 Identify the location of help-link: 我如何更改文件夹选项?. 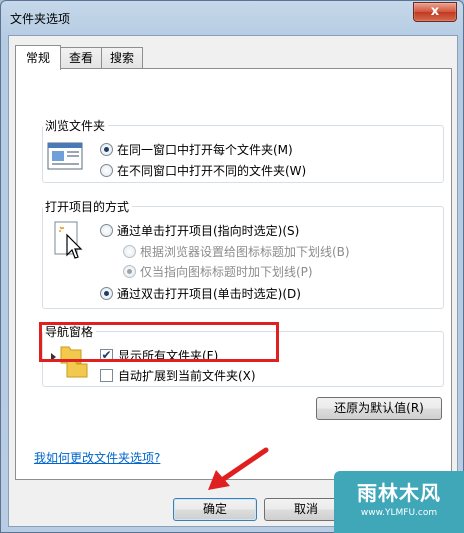
(97, 457).